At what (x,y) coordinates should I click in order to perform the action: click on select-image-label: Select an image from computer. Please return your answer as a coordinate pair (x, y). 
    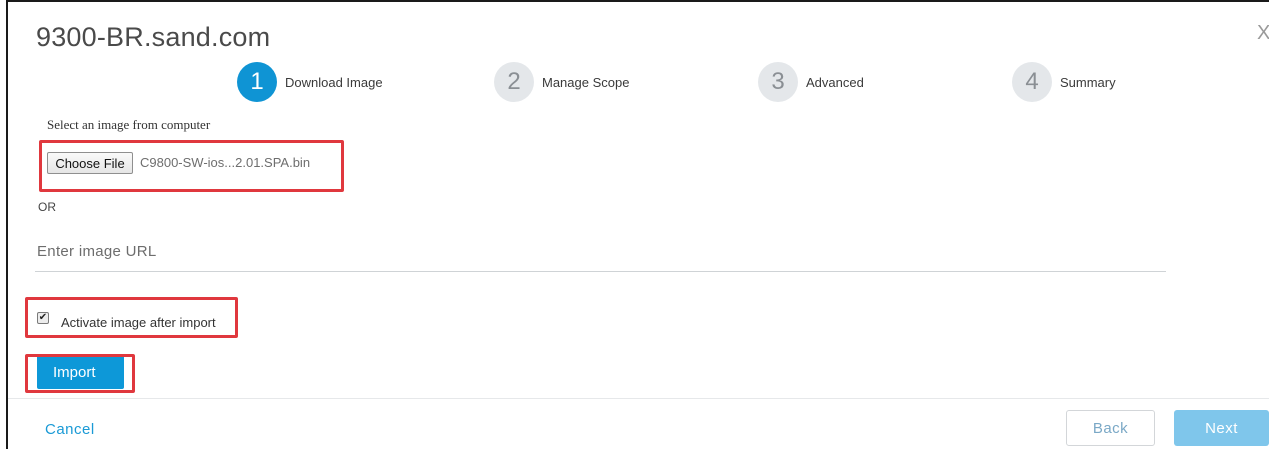
    Looking at the image, I should click on (129, 124).